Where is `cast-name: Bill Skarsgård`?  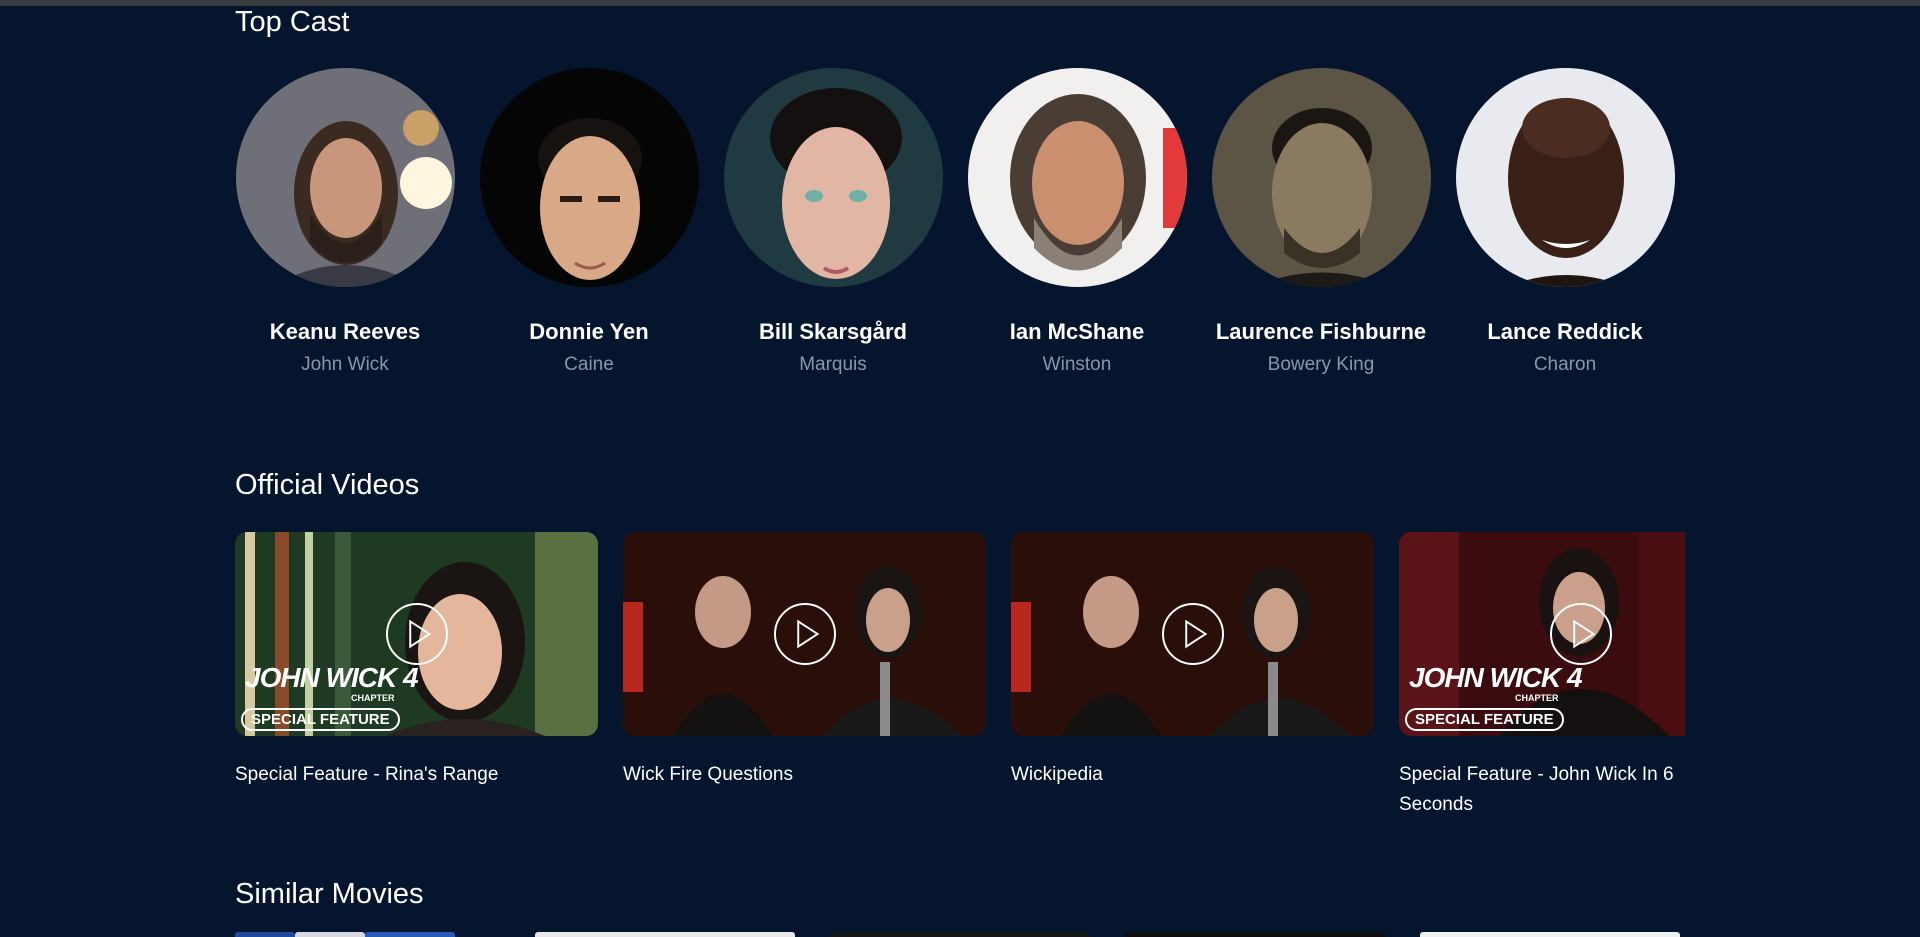
cast-name: Bill Skarsgård is located at coordinates (833, 331).